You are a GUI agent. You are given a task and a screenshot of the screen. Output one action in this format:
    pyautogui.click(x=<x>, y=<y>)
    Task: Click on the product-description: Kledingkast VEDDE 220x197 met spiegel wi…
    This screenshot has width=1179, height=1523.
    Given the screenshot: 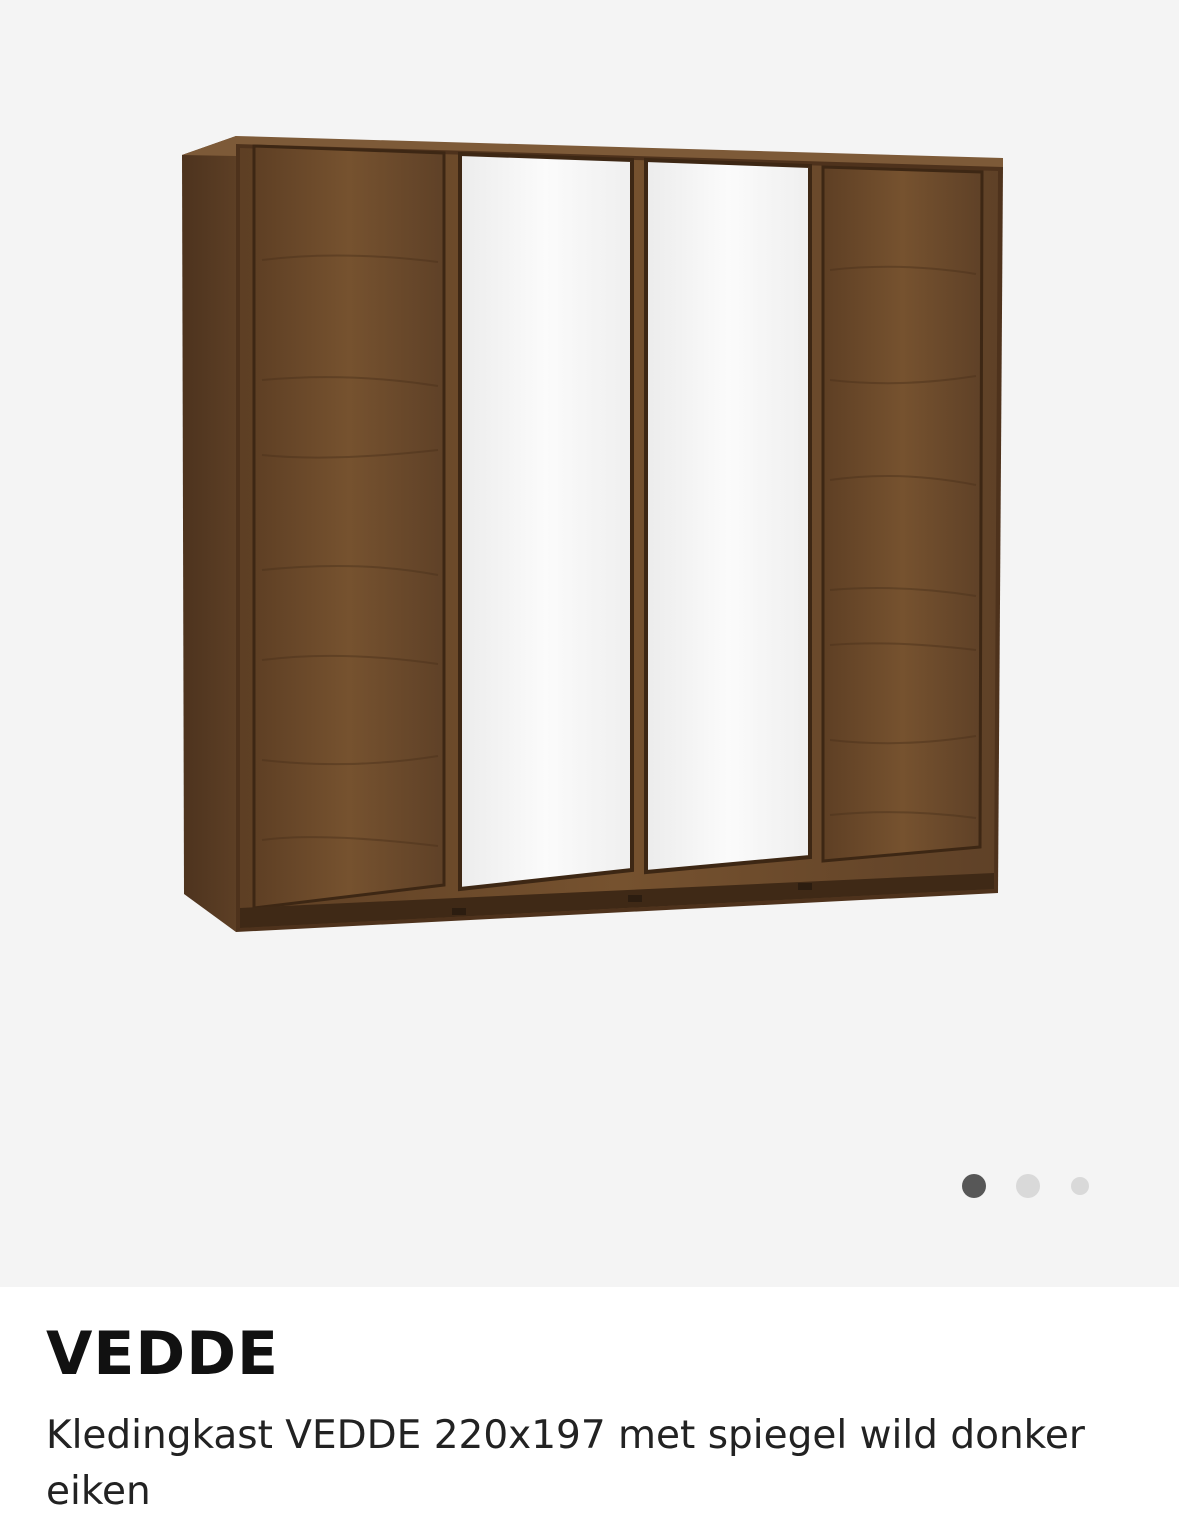 What is the action you would take?
    pyautogui.click(x=565, y=1463)
    